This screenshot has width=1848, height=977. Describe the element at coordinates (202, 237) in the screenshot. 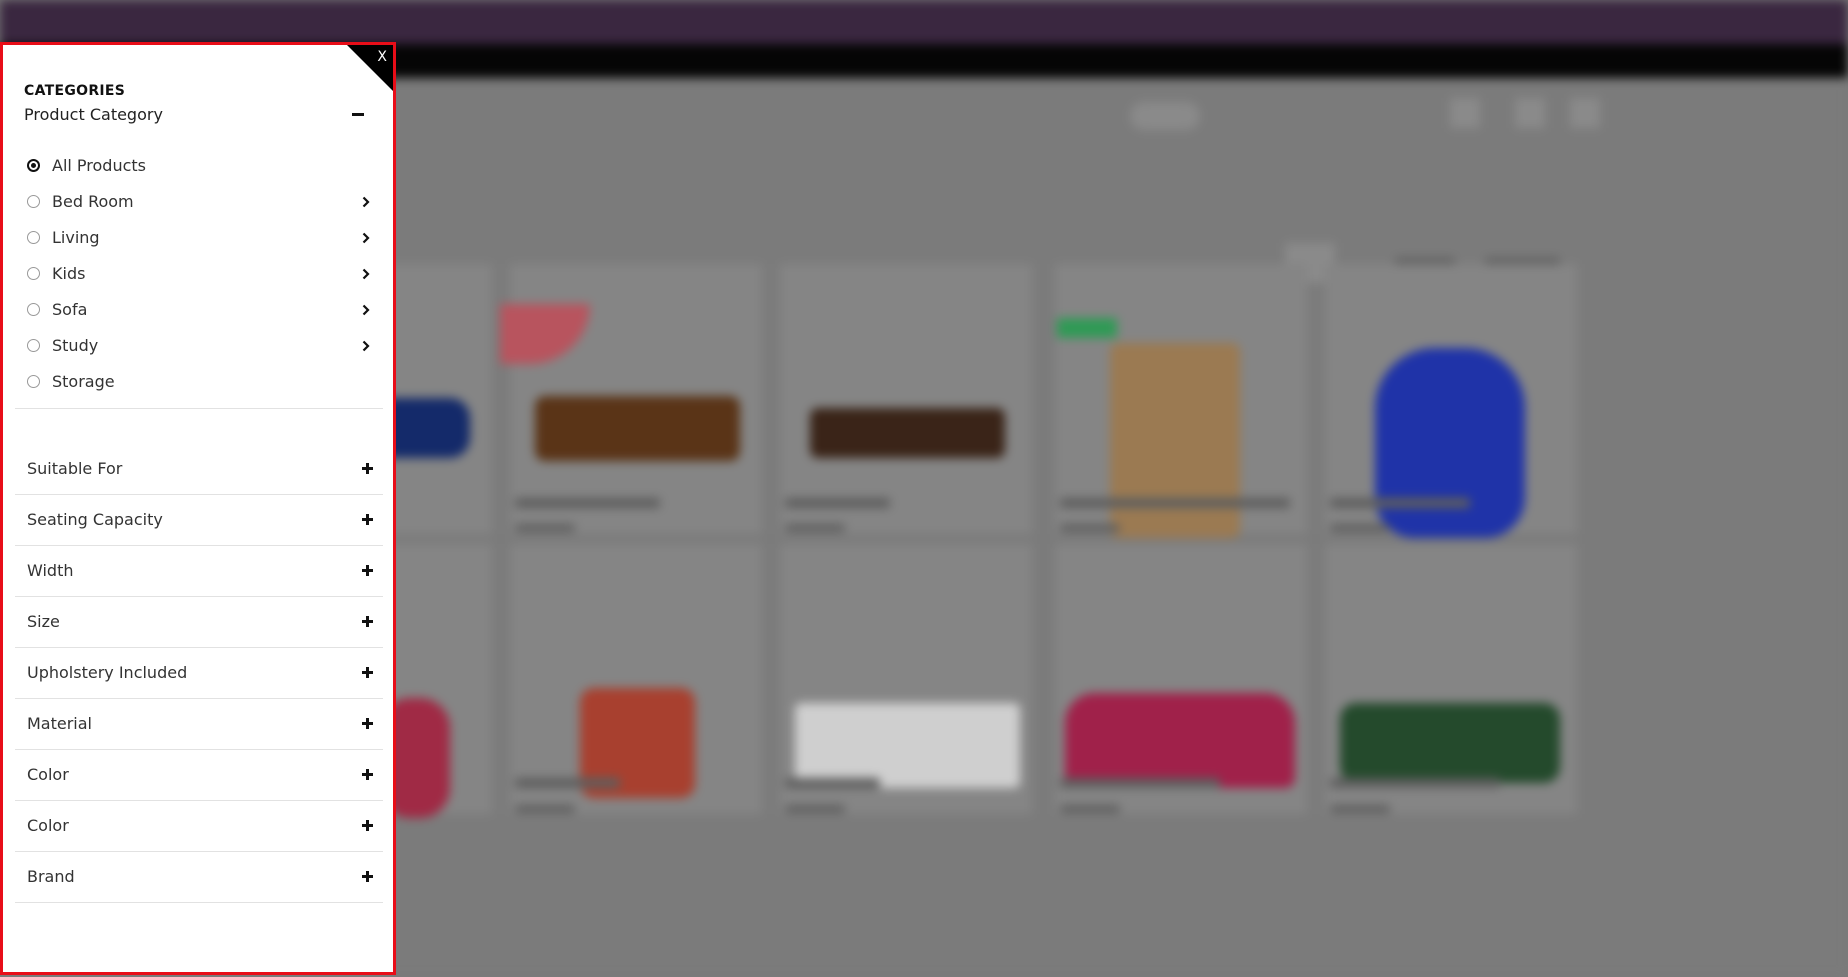

I see `category-option: Living` at that location.